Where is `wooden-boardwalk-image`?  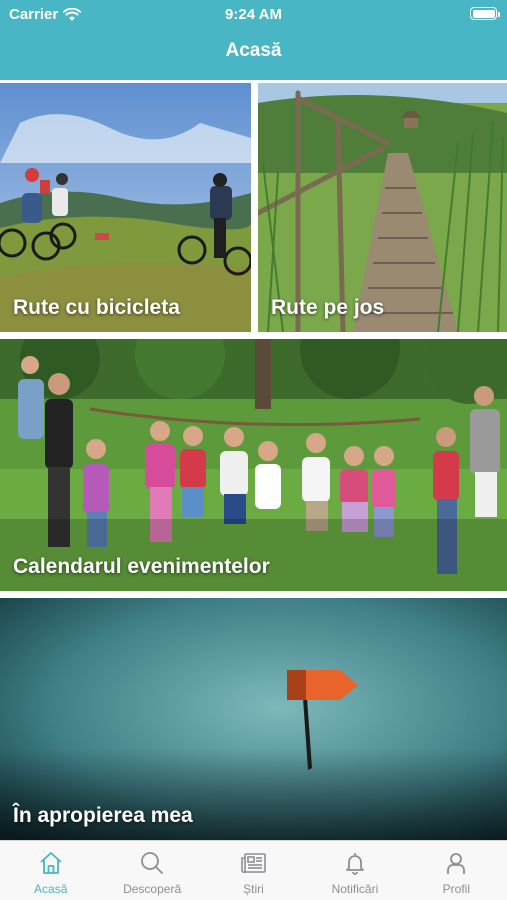 wooden-boardwalk-image is located at coordinates (382, 207).